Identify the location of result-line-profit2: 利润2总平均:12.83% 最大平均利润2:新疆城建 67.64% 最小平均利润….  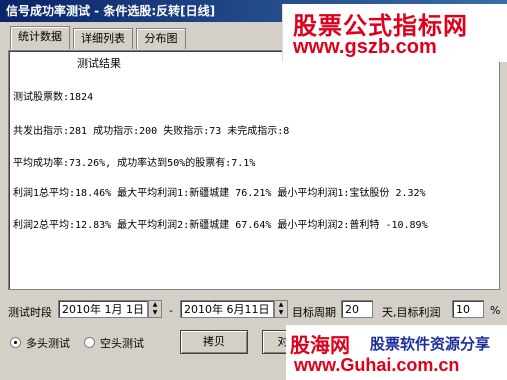
(220, 225).